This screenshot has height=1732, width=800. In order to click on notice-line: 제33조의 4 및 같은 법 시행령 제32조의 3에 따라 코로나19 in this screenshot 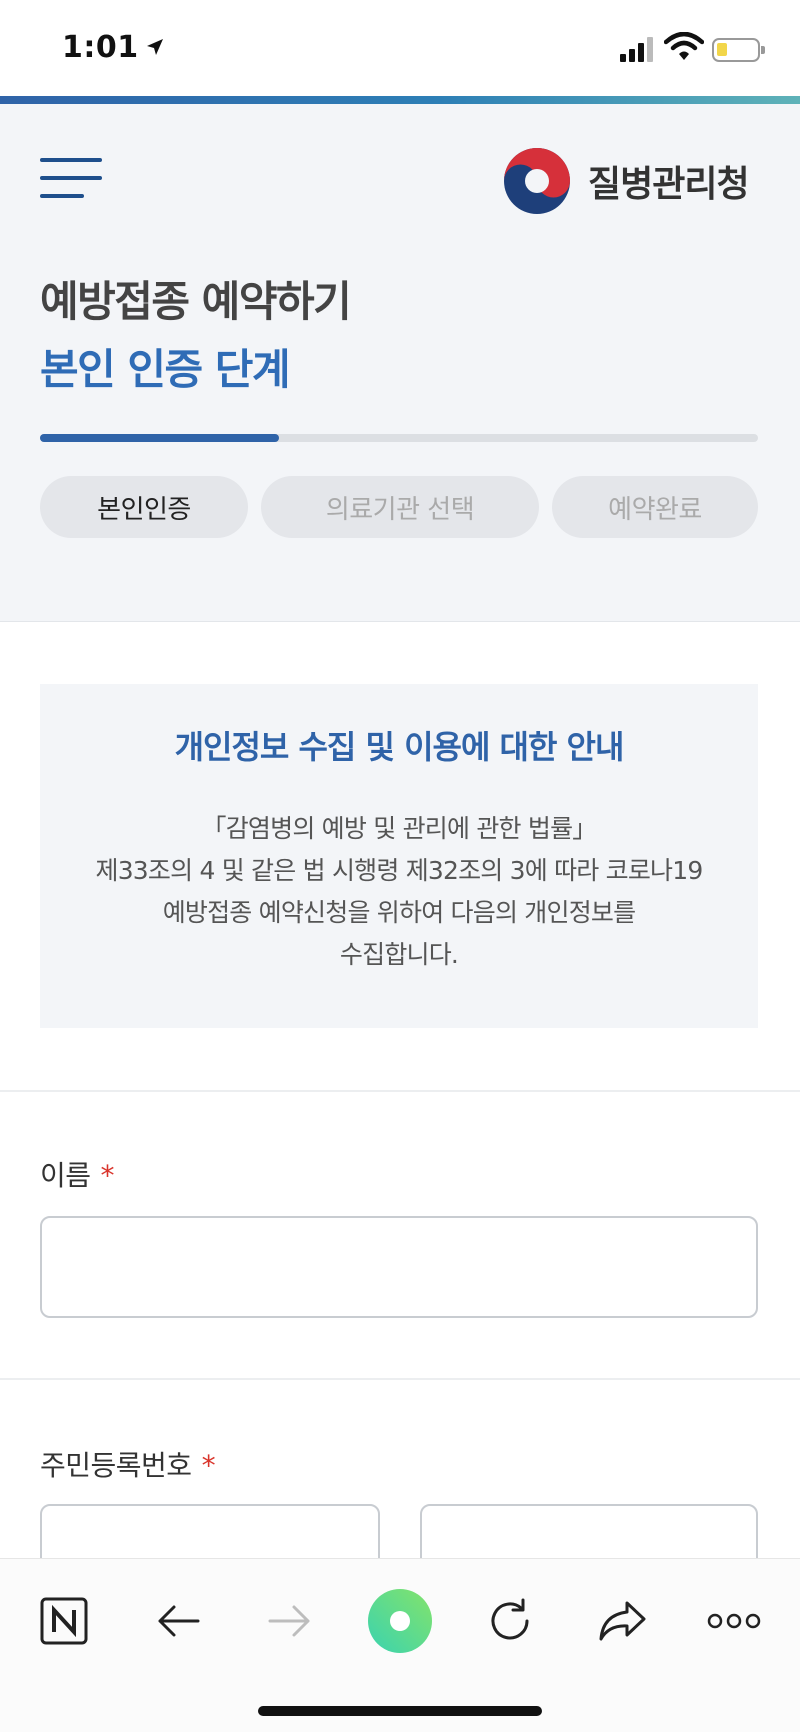, I will do `click(399, 870)`.